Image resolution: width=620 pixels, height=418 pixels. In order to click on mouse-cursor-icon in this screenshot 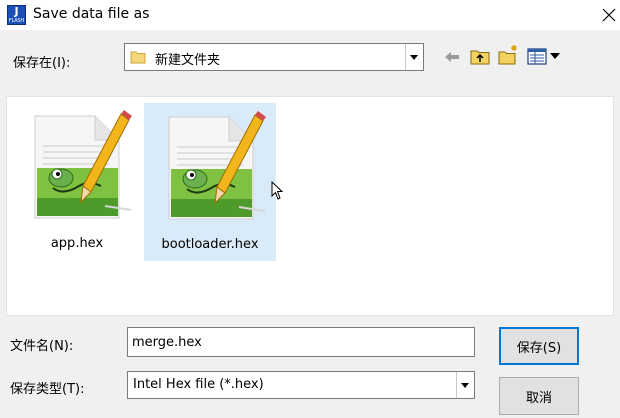, I will do `click(277, 190)`.